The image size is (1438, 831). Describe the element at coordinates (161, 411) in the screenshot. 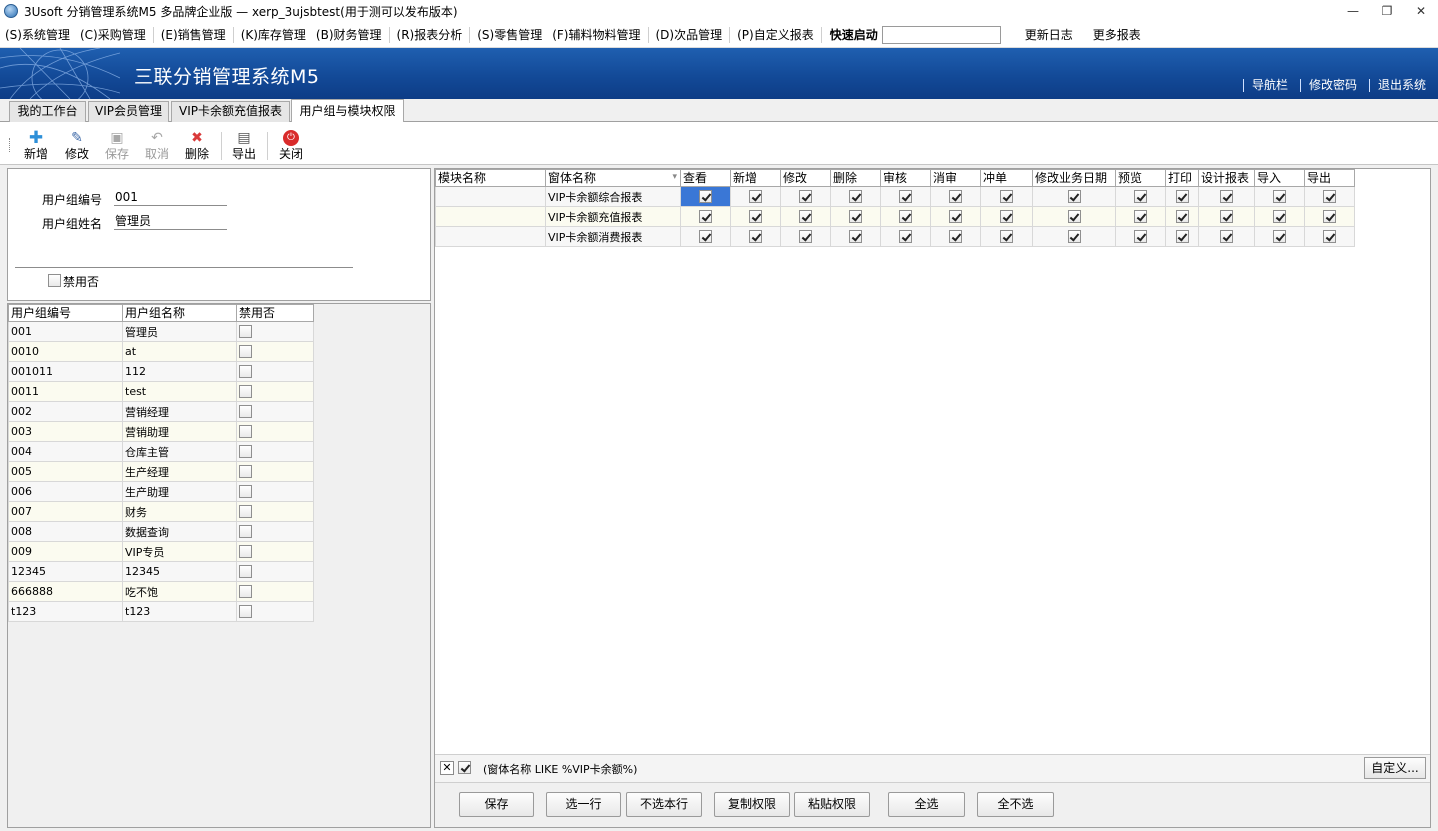

I see `table-row: 002 营销经理` at that location.